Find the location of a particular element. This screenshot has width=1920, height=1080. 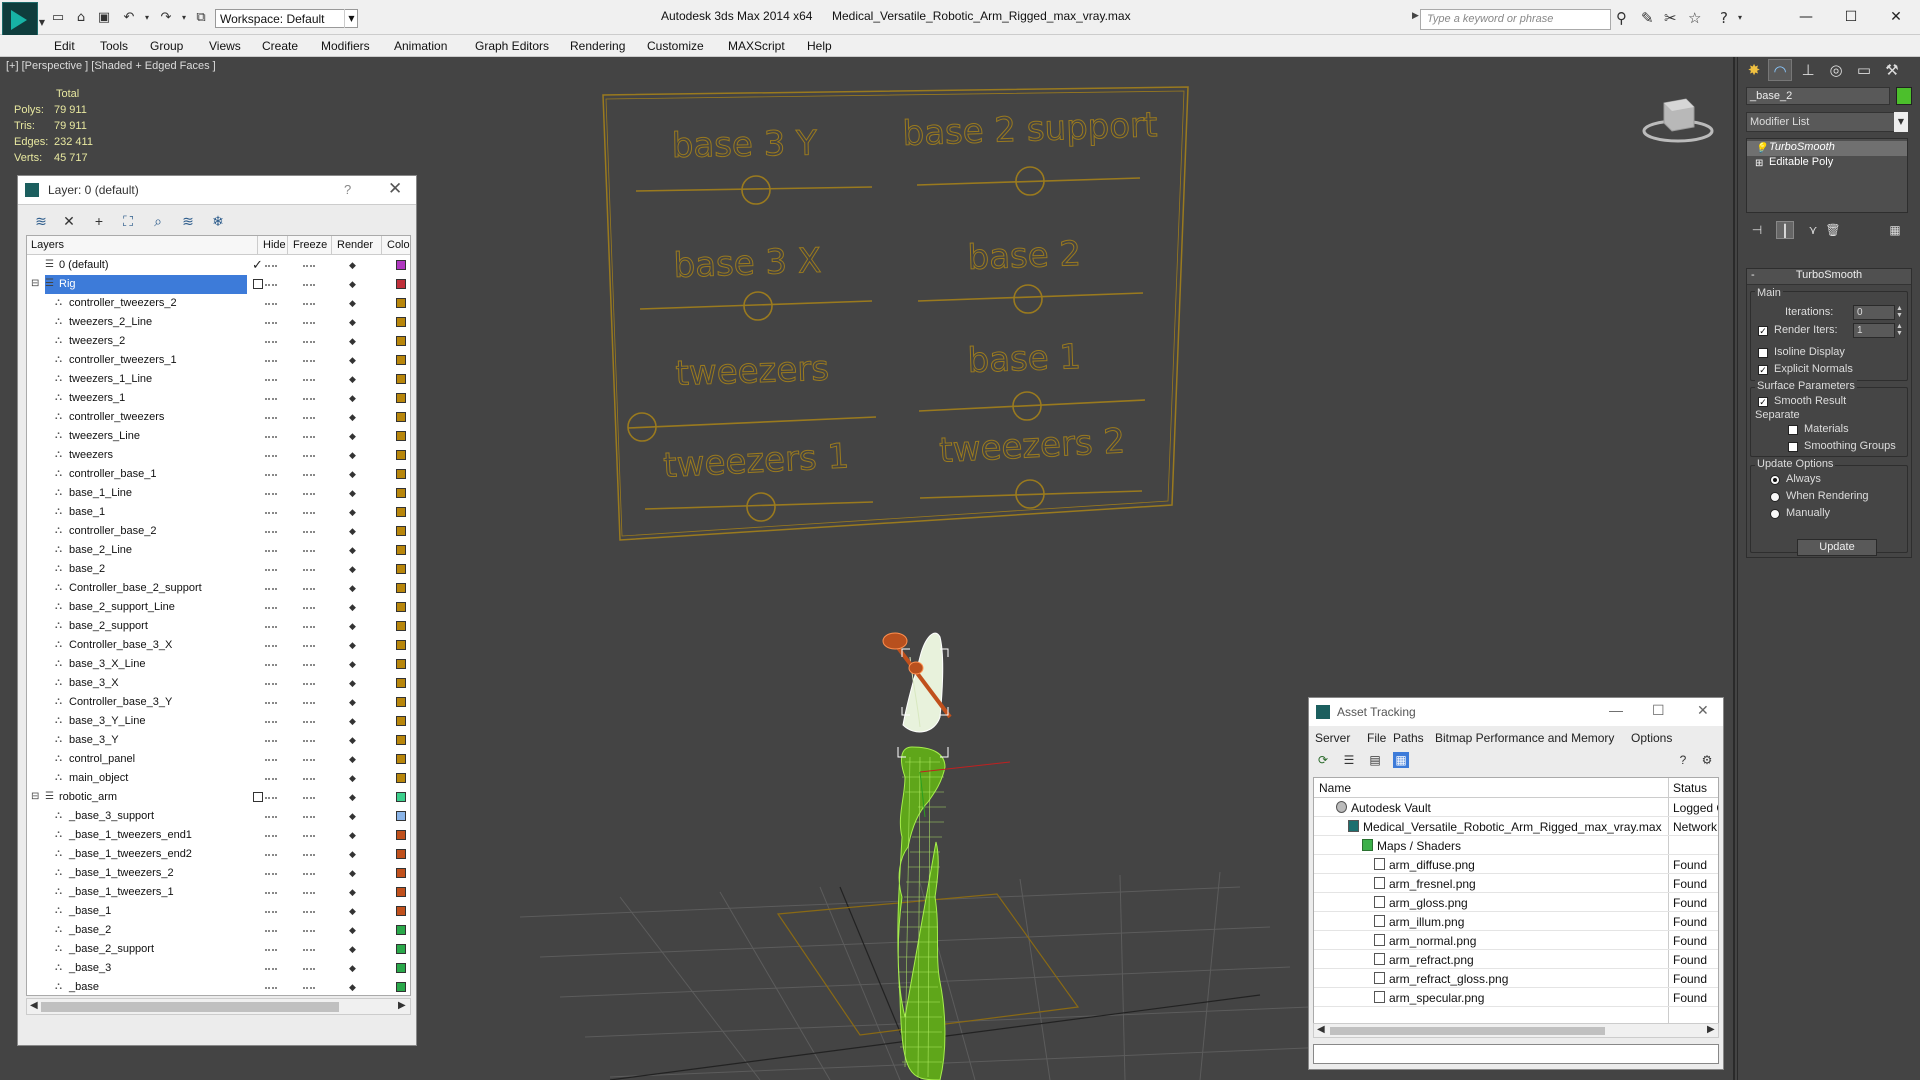

undo-icon: ↶ is located at coordinates (129, 18).